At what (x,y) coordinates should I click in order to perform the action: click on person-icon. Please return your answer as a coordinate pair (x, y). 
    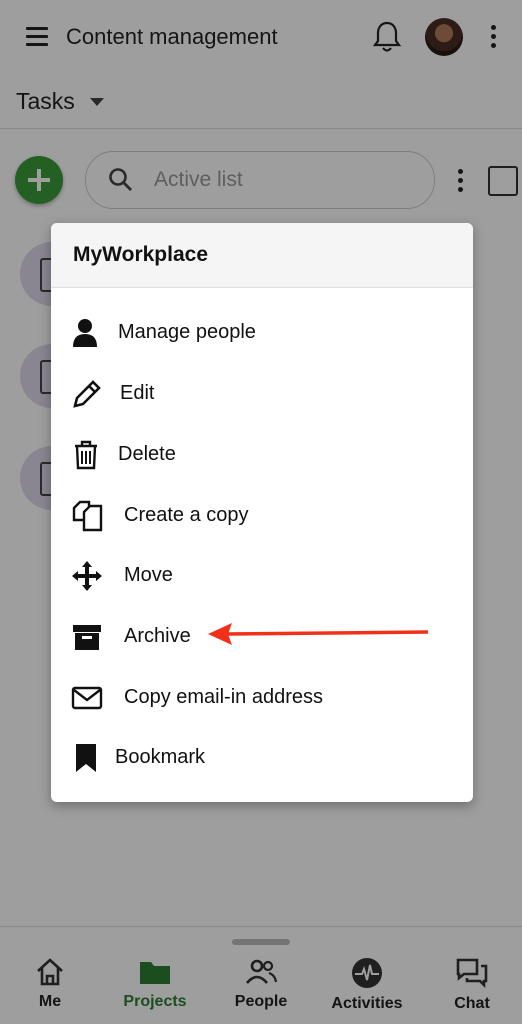
    Looking at the image, I should click on (85, 333).